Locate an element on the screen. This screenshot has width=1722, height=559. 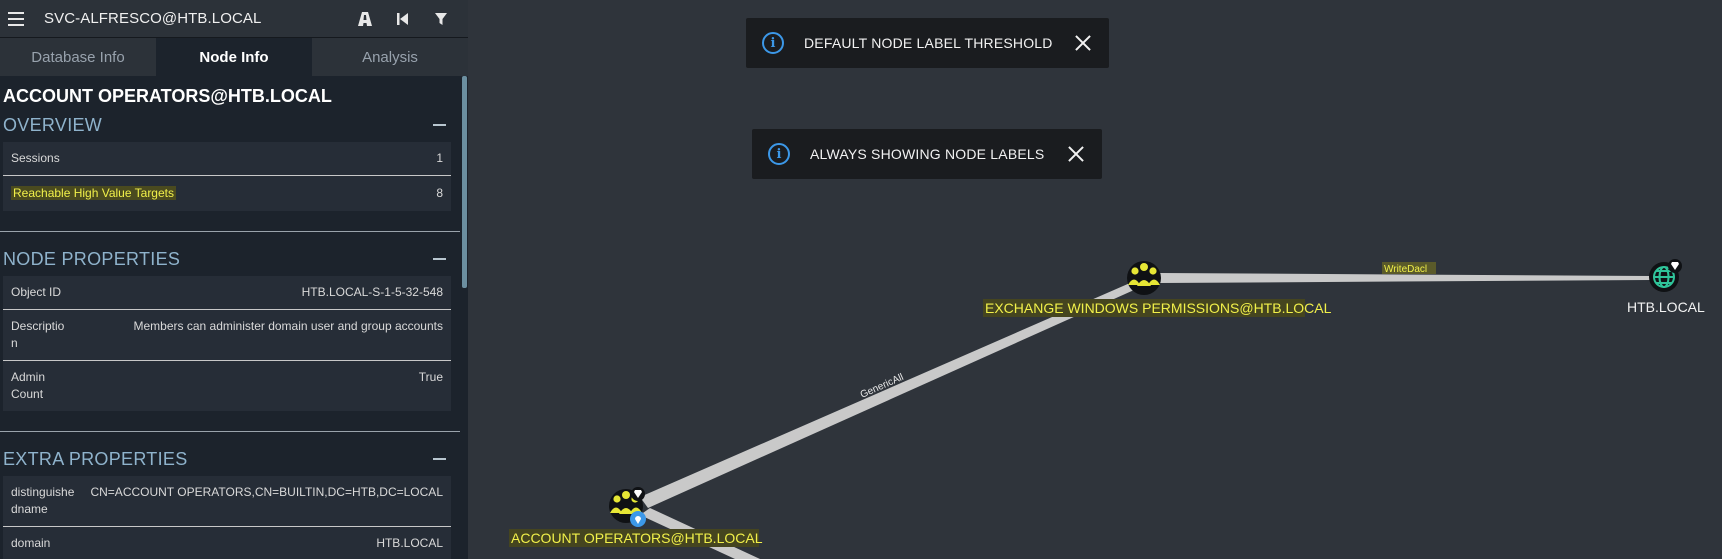
search-bar: SVC-ALFRESCO@HTB.LOCAL is located at coordinates (234, 19).